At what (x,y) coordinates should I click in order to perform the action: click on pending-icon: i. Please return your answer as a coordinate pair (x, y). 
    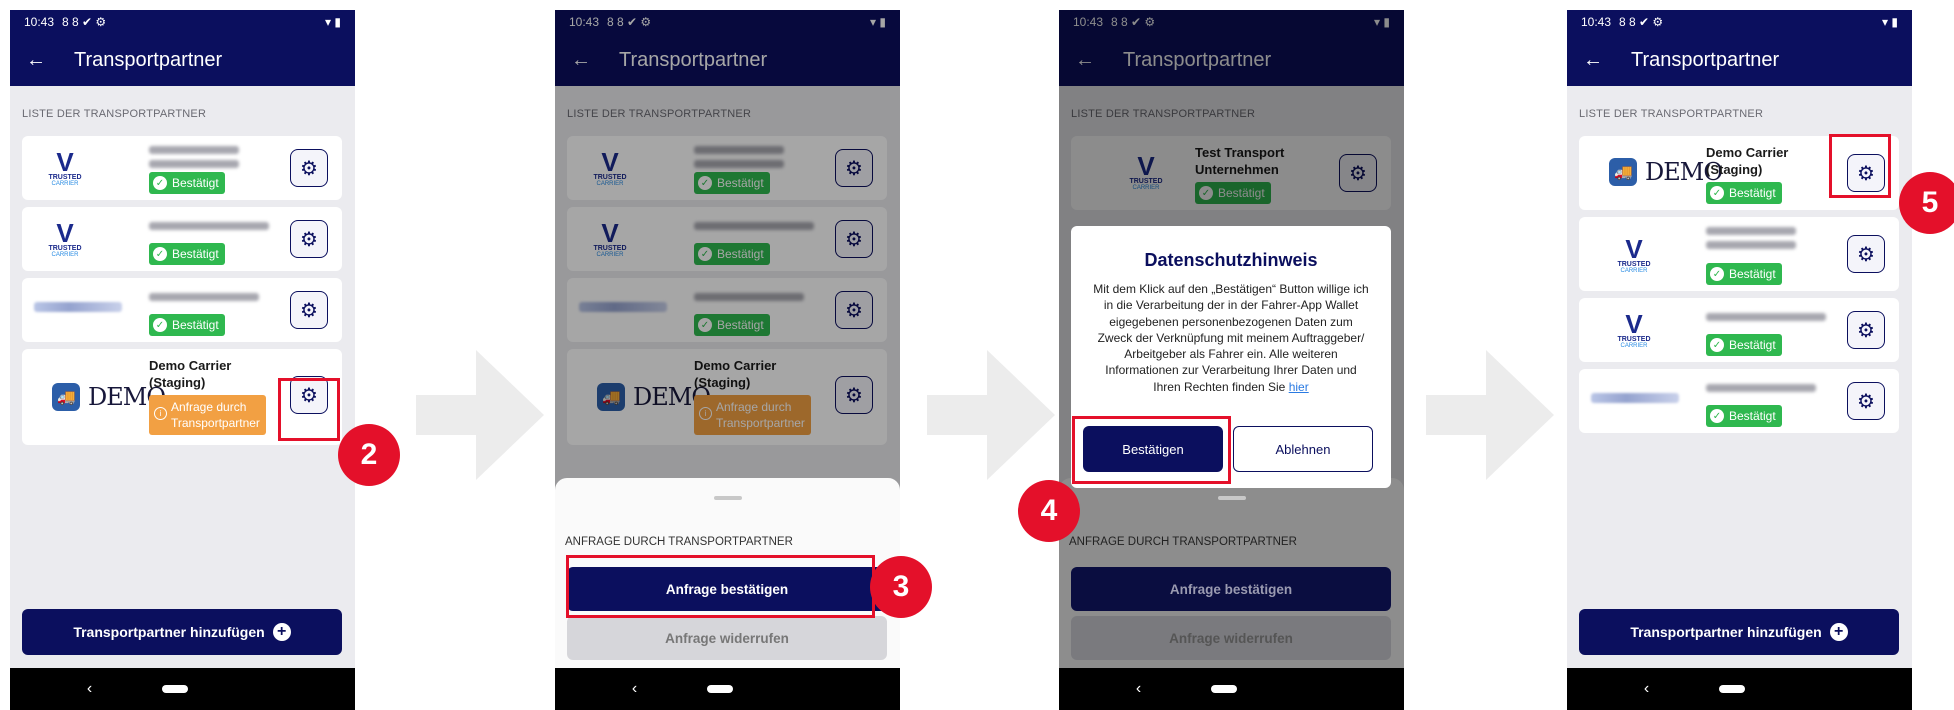
    Looking at the image, I should click on (160, 413).